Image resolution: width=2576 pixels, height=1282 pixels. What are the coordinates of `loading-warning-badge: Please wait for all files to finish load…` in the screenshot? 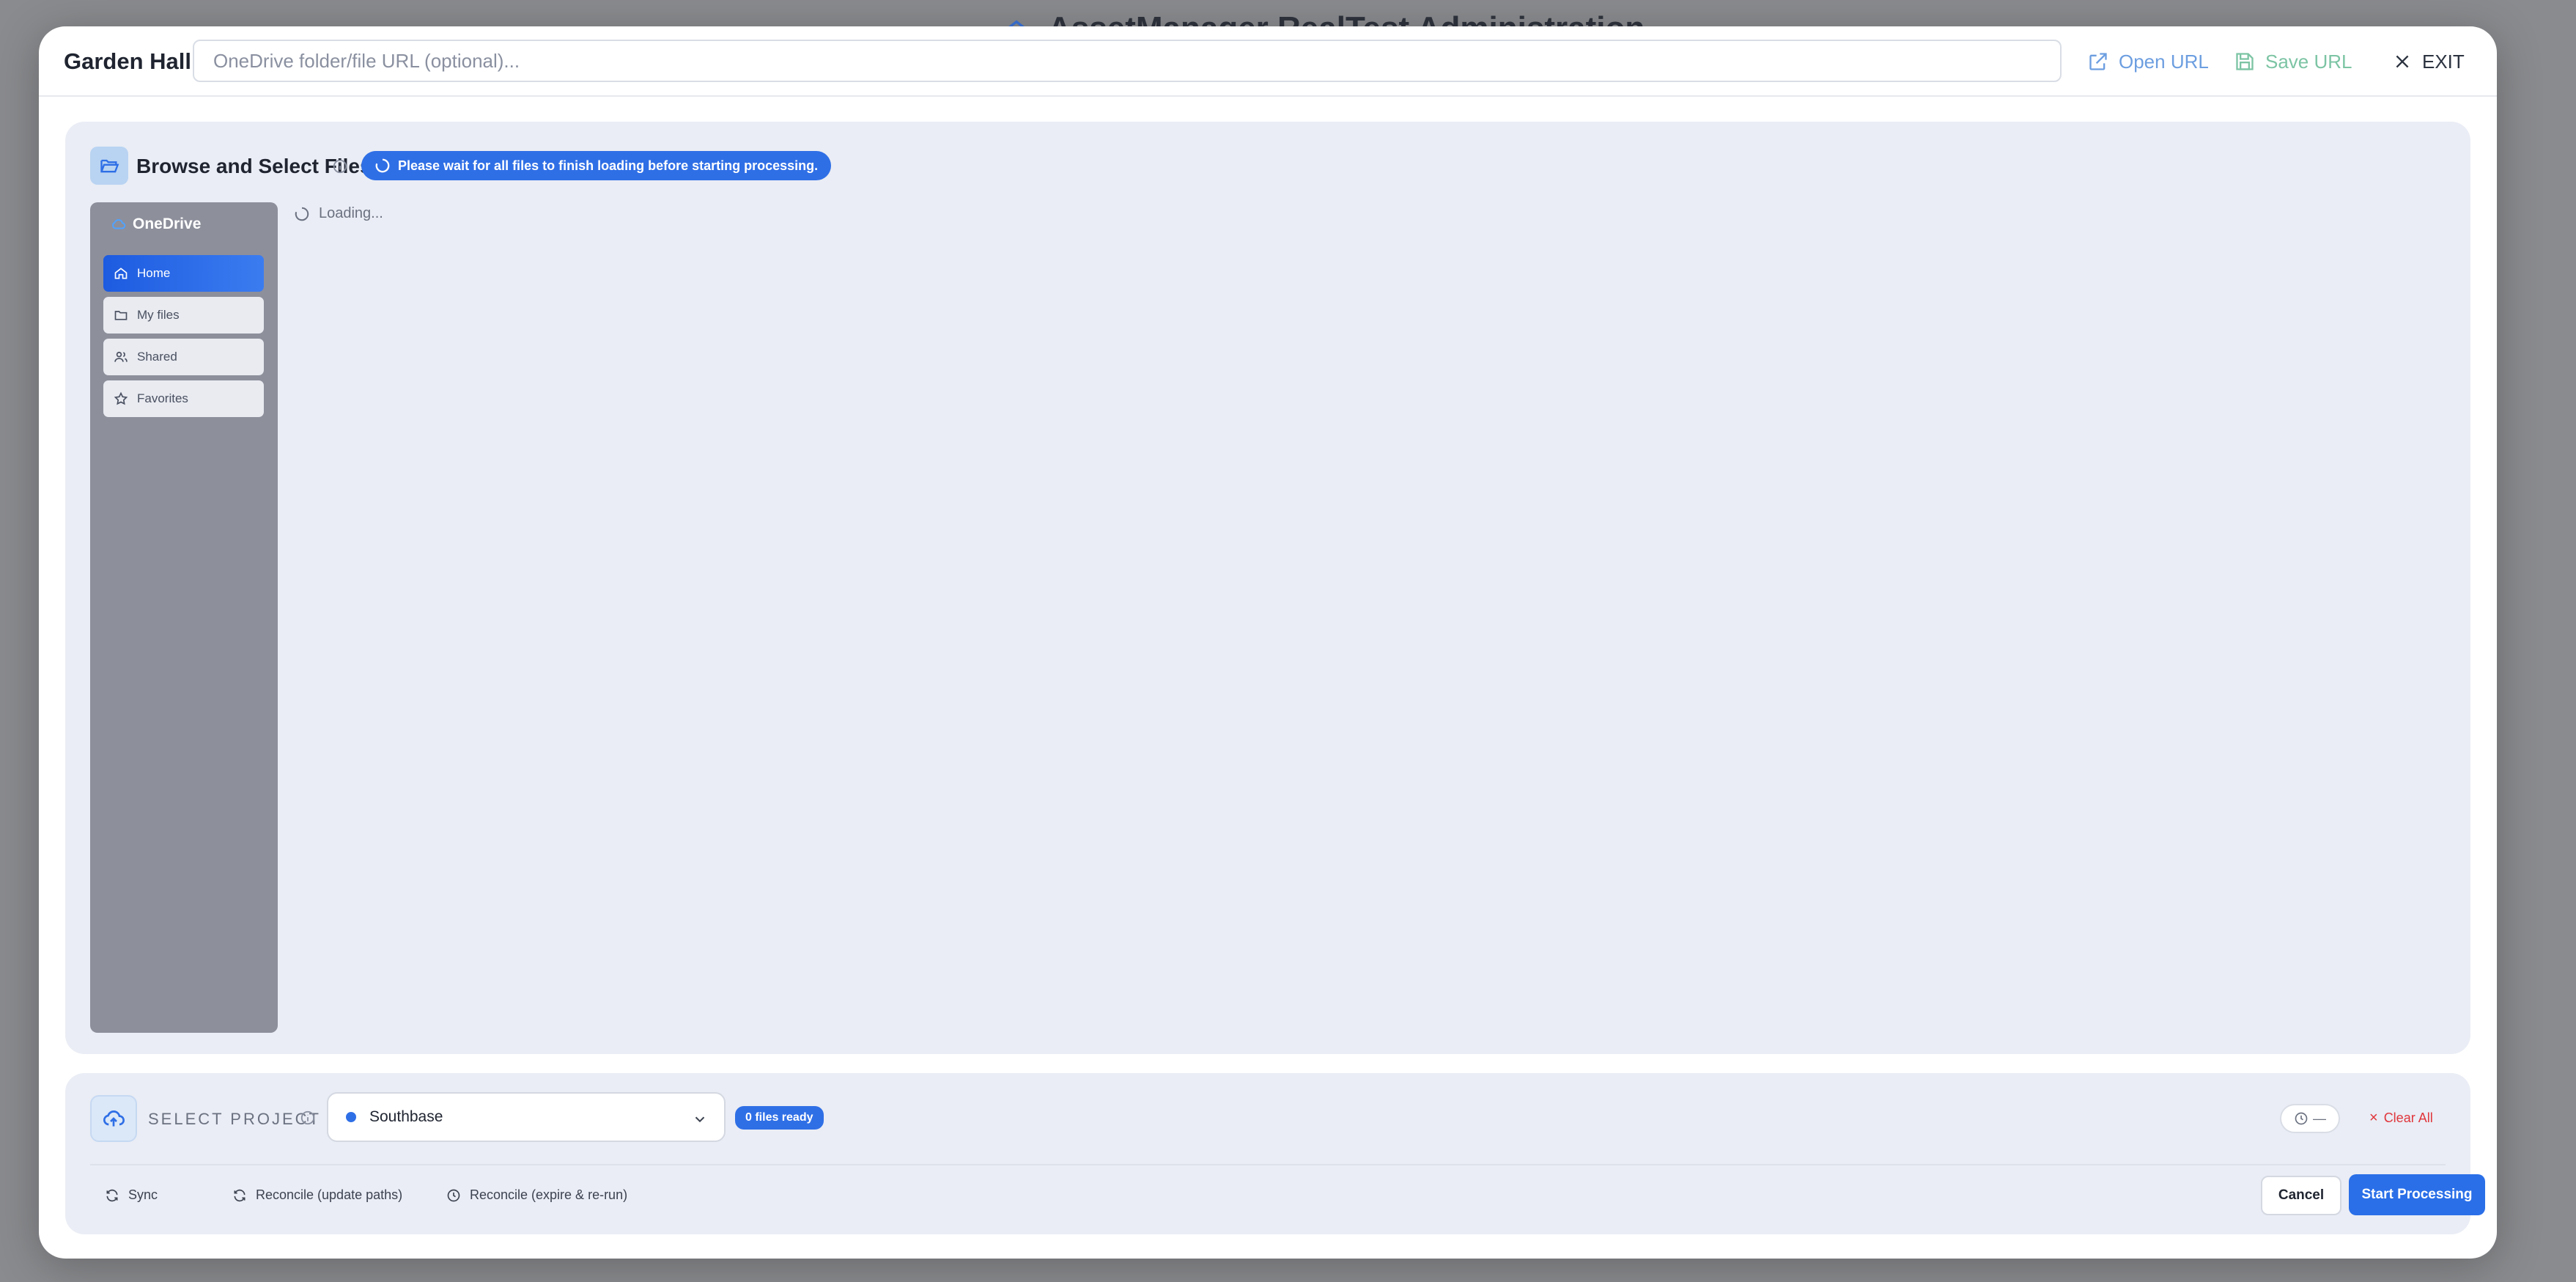 It's located at (596, 165).